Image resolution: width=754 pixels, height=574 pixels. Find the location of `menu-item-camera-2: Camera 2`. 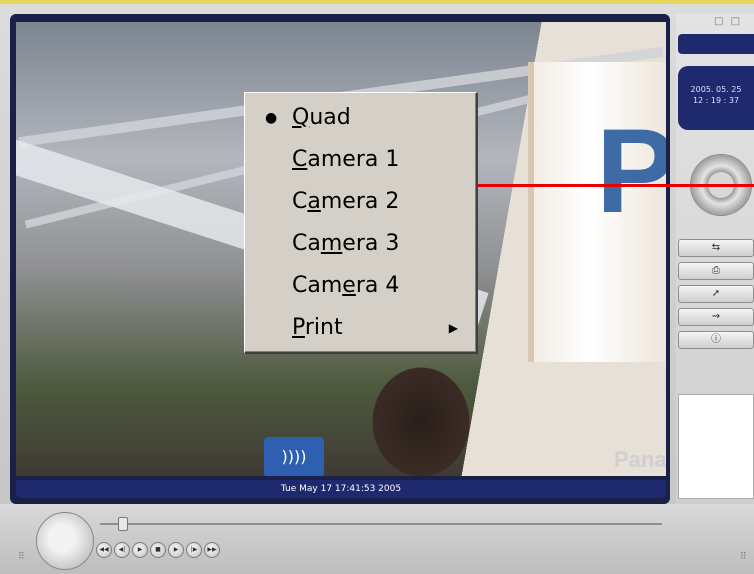

menu-item-camera-2: Camera 2 is located at coordinates (360, 202).